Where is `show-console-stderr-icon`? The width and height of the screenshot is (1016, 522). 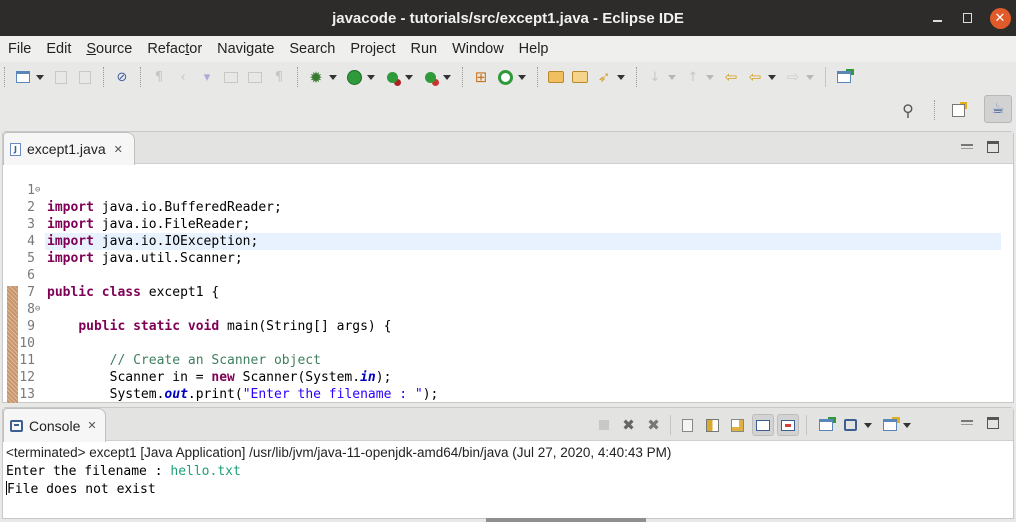
show-console-stderr-icon is located at coordinates (787, 425).